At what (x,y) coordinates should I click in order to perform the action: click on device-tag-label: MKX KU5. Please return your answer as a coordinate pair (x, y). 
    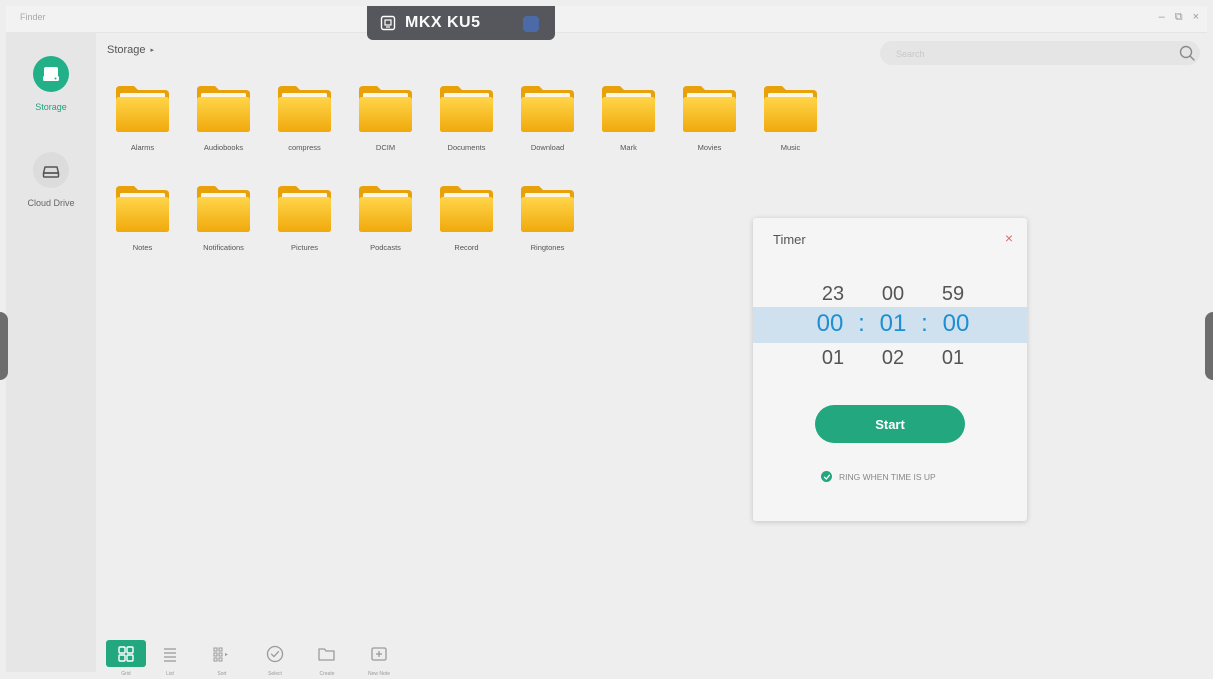
    Looking at the image, I should click on (443, 22).